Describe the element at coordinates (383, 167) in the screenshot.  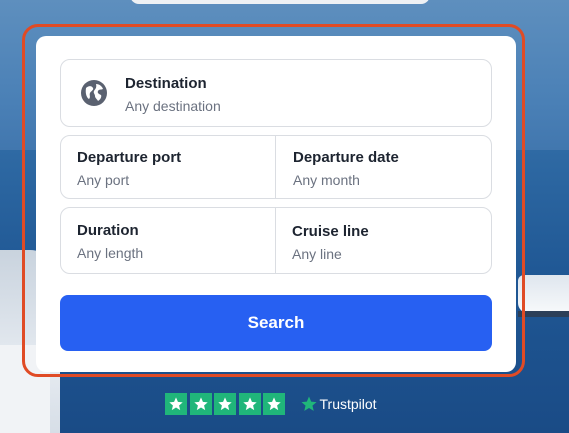
I see `departure-date-field: Departure date Any month` at that location.